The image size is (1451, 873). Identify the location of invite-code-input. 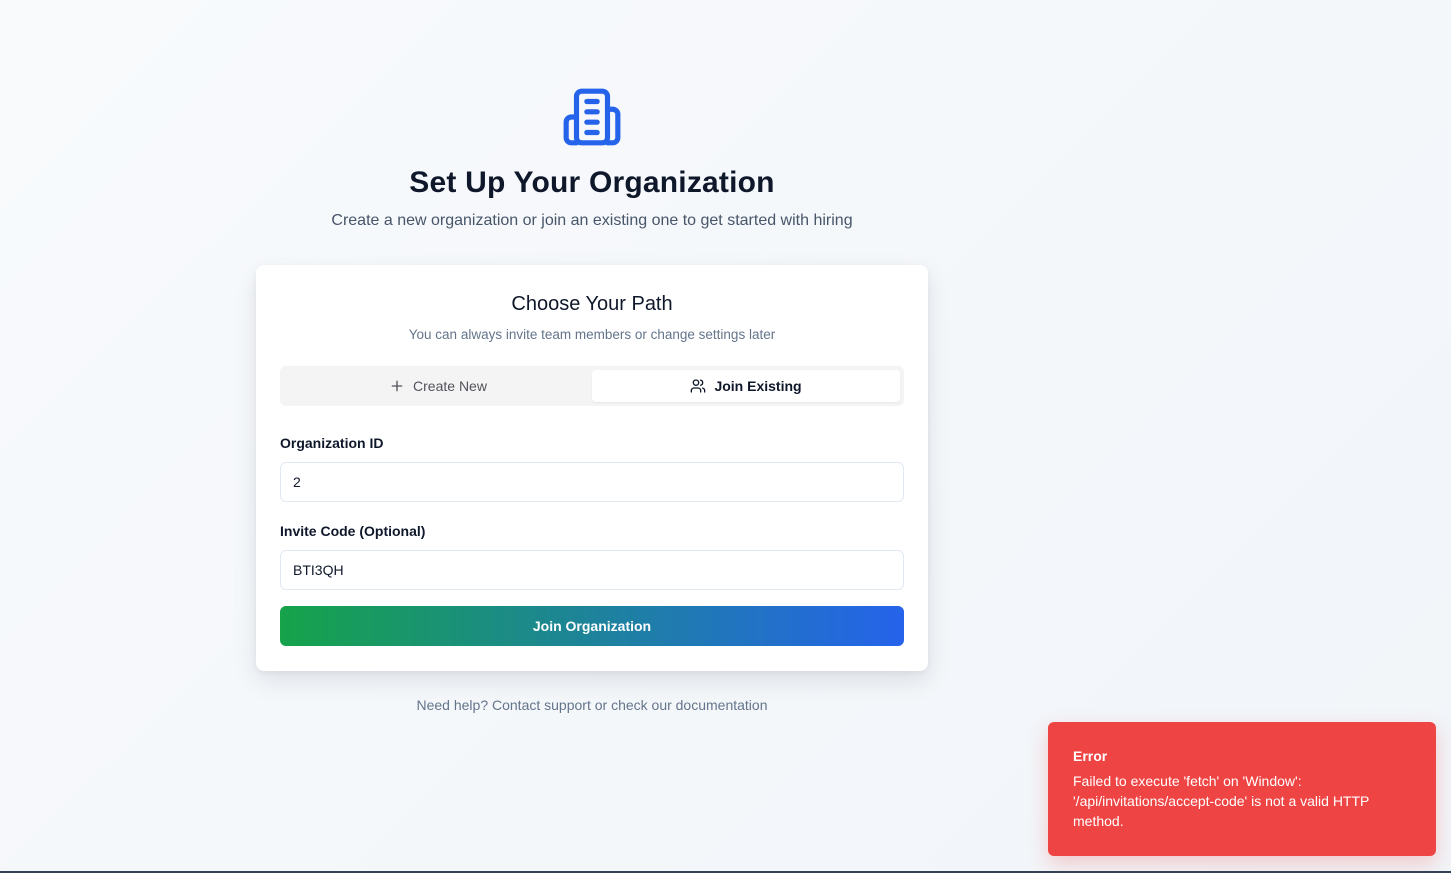
(592, 570).